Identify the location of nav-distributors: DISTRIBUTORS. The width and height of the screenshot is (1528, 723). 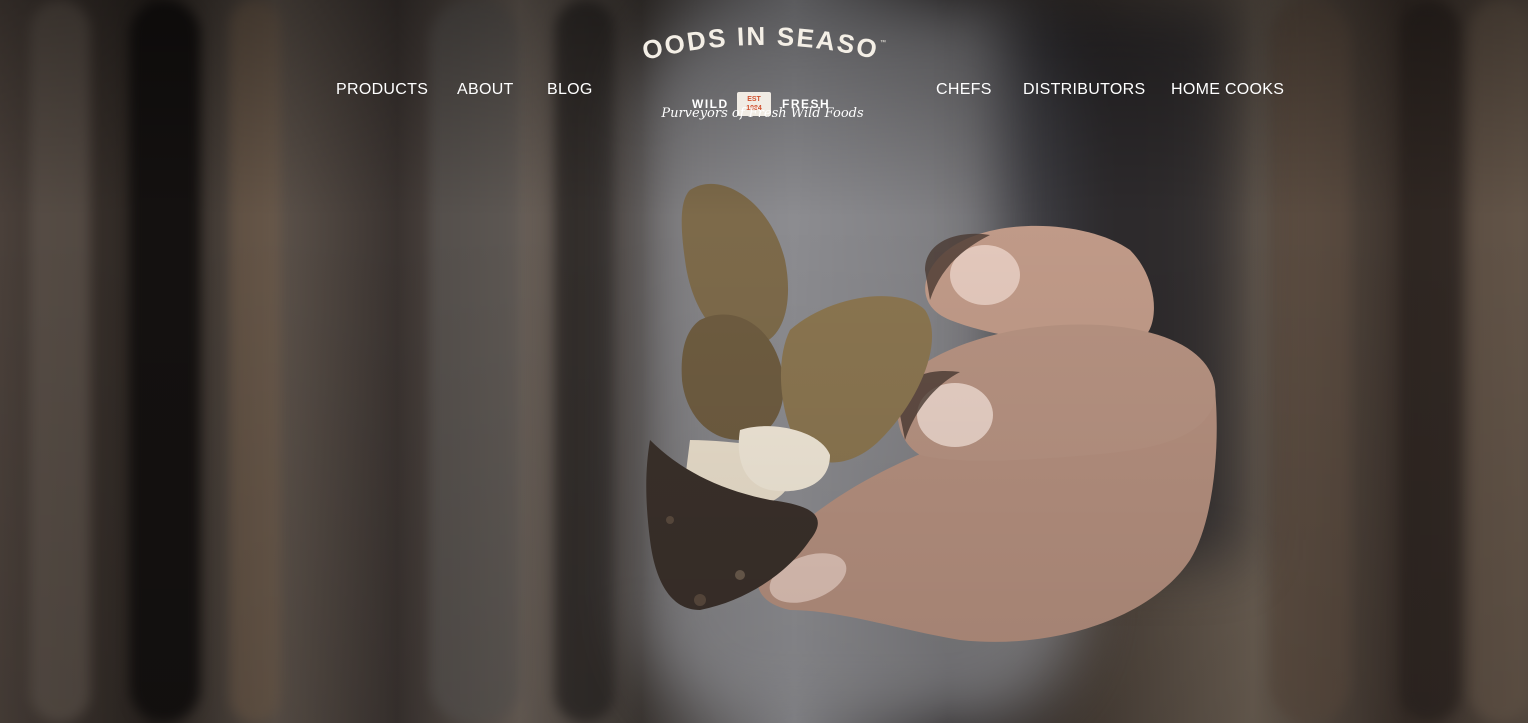
(1084, 90).